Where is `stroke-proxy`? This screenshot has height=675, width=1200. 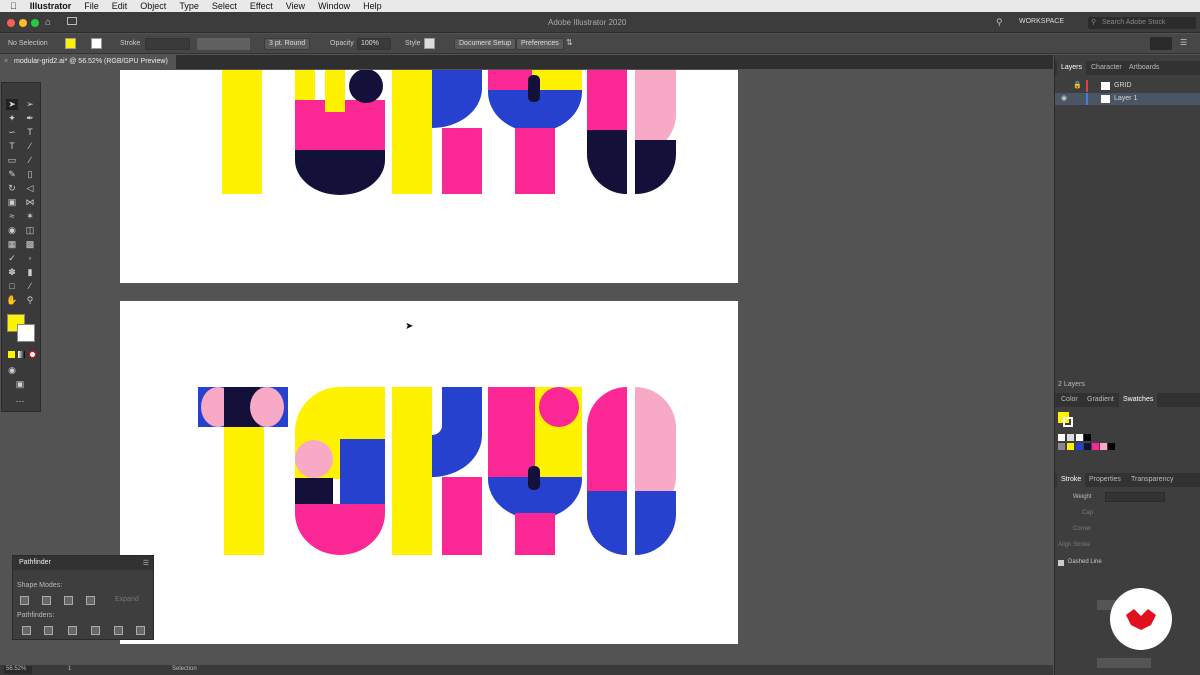
stroke-proxy is located at coordinates (1068, 422).